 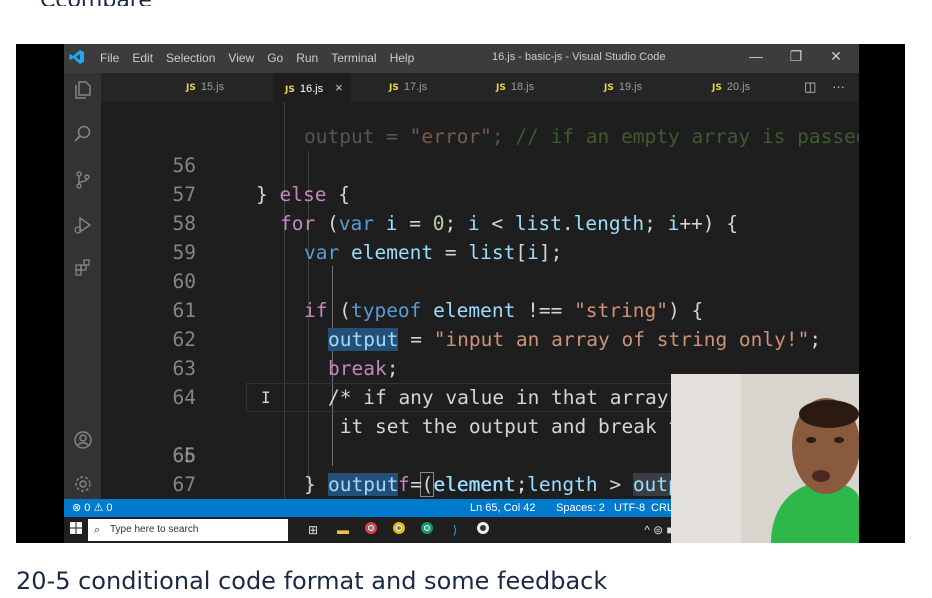 I want to click on extensions-icon, so click(x=82, y=267).